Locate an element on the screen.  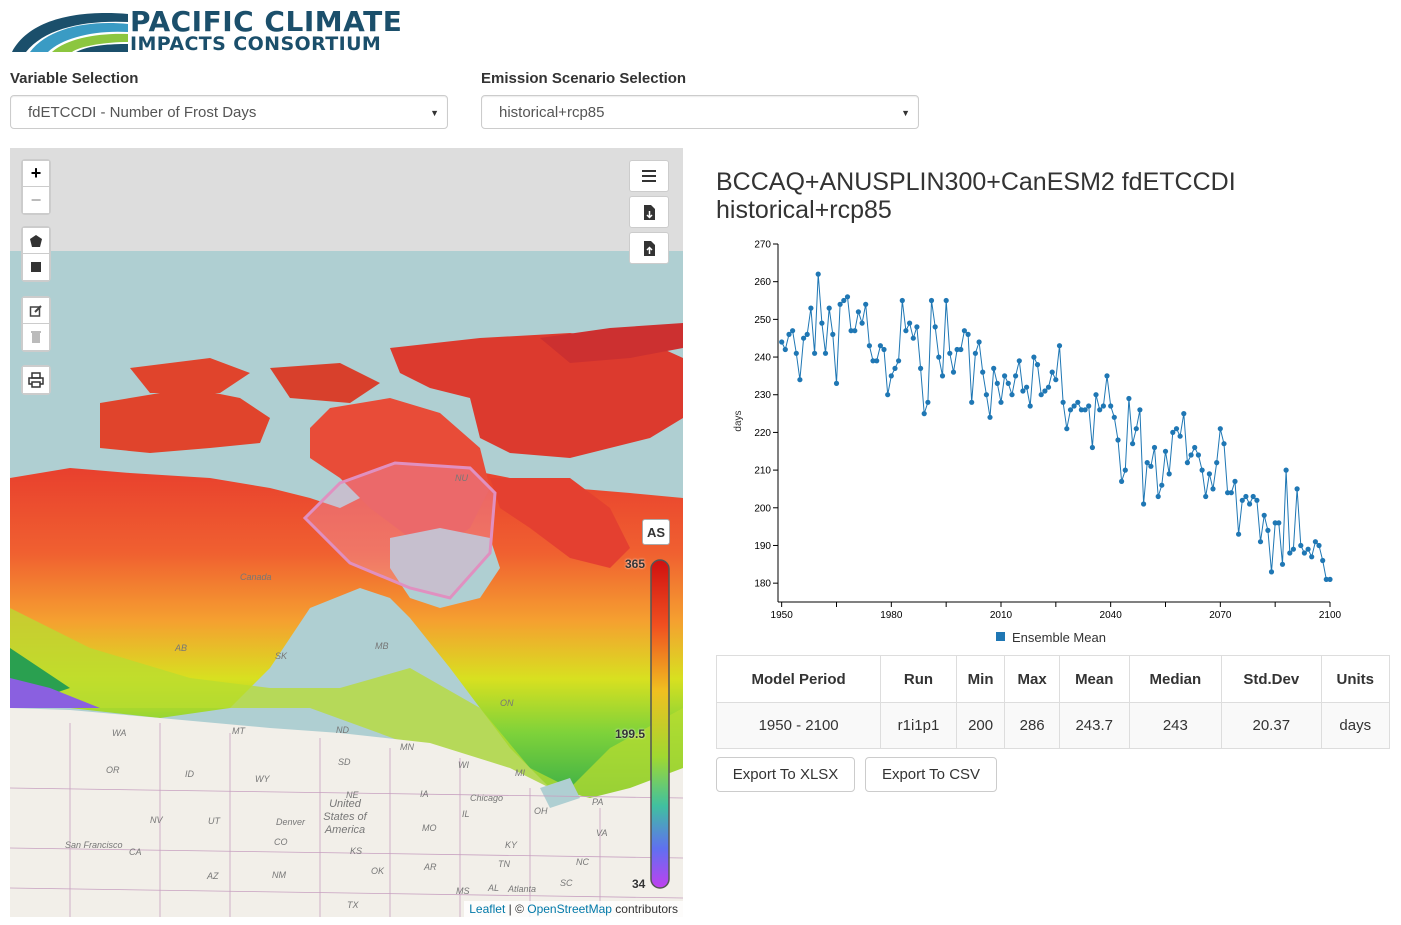
upload-file-button is located at coordinates (649, 248).